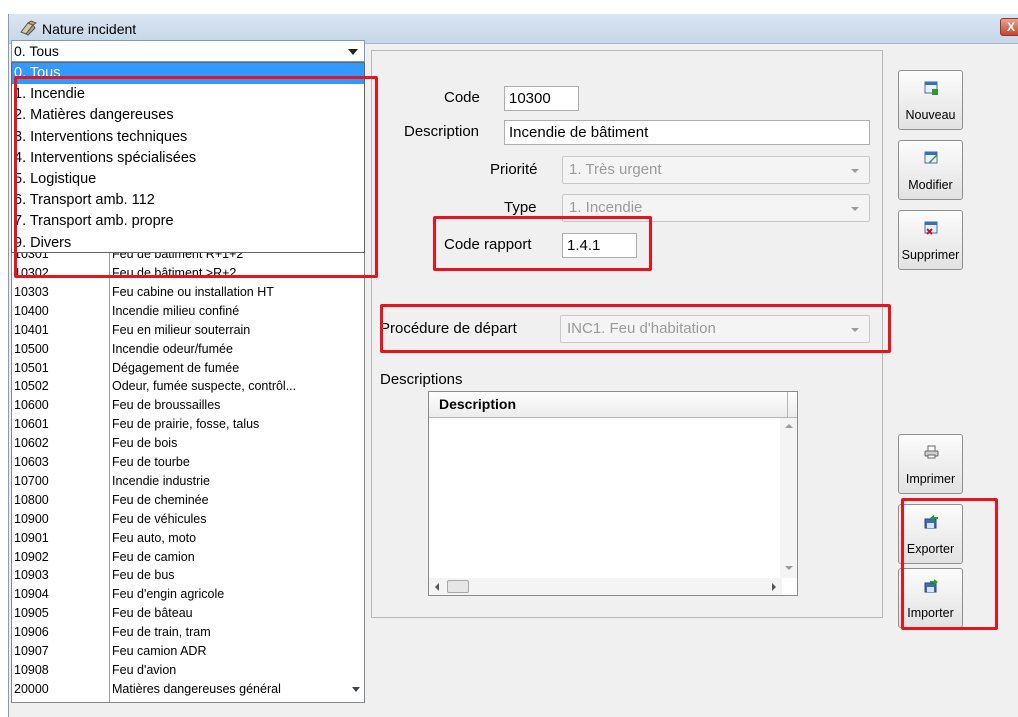  Describe the element at coordinates (188, 243) in the screenshot. I see `dropdown-option: 9. Divers` at that location.